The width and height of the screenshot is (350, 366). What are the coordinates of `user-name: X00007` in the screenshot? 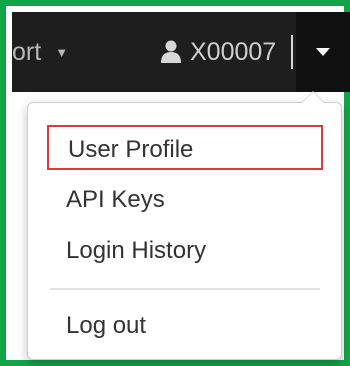 It's located at (233, 51).